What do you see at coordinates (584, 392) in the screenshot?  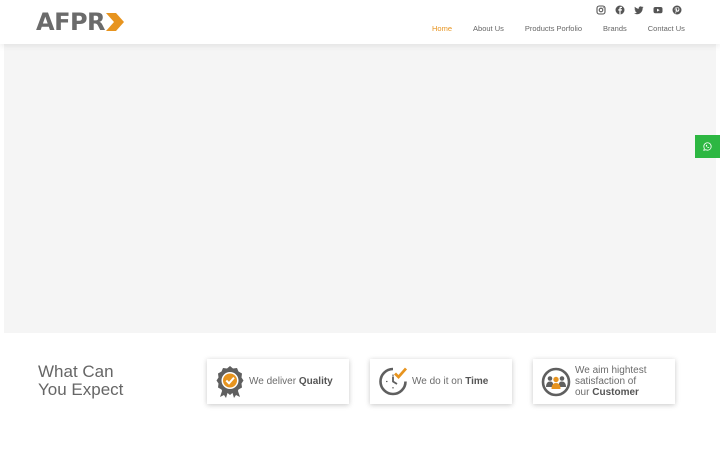 I see `card-text-prefix: our` at bounding box center [584, 392].